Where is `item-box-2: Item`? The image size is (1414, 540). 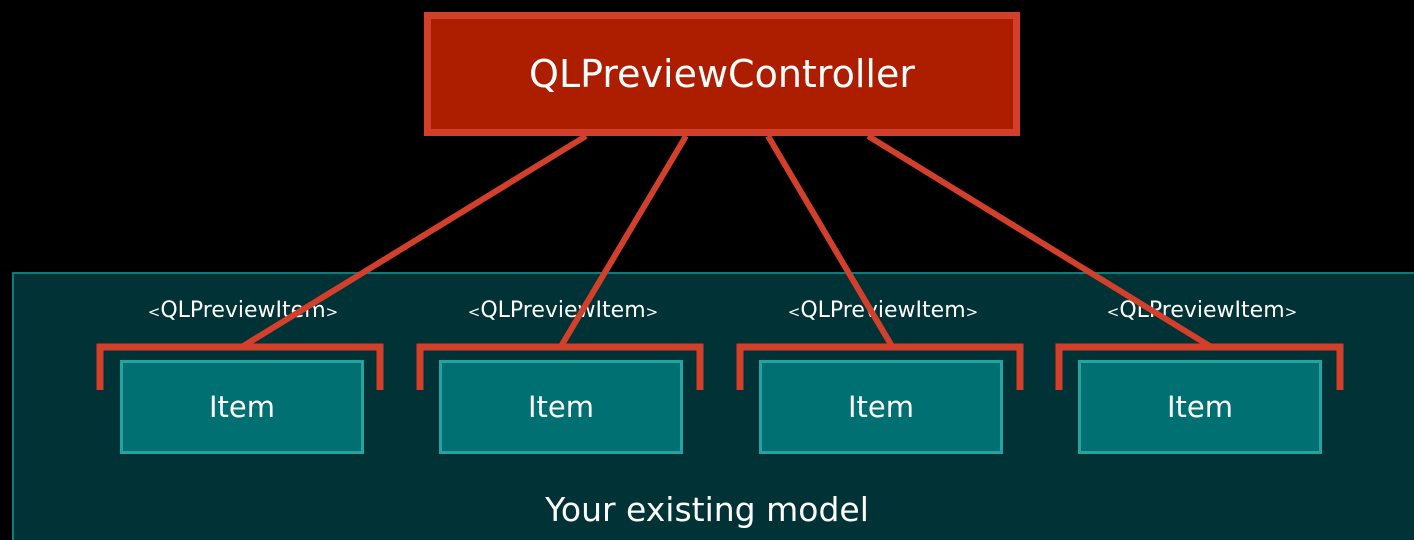
item-box-2: Item is located at coordinates (561, 407).